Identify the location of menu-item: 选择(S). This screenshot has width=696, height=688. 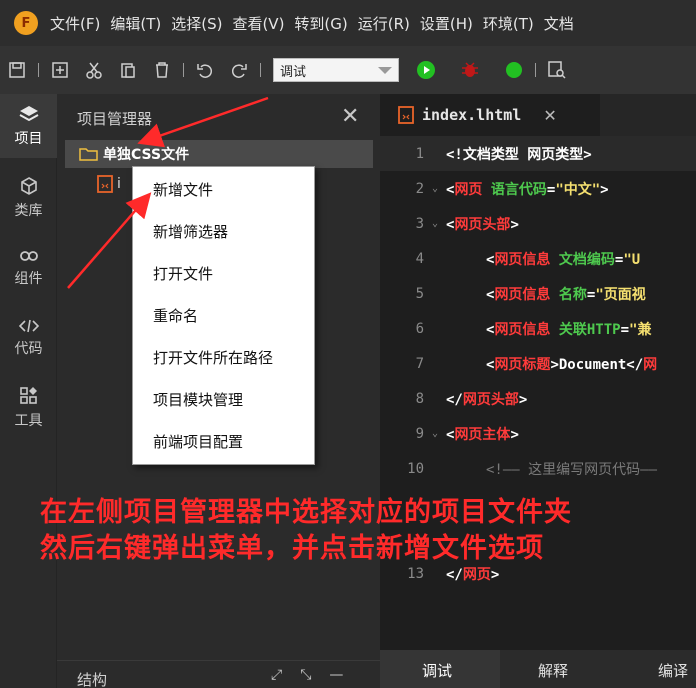
(196, 23).